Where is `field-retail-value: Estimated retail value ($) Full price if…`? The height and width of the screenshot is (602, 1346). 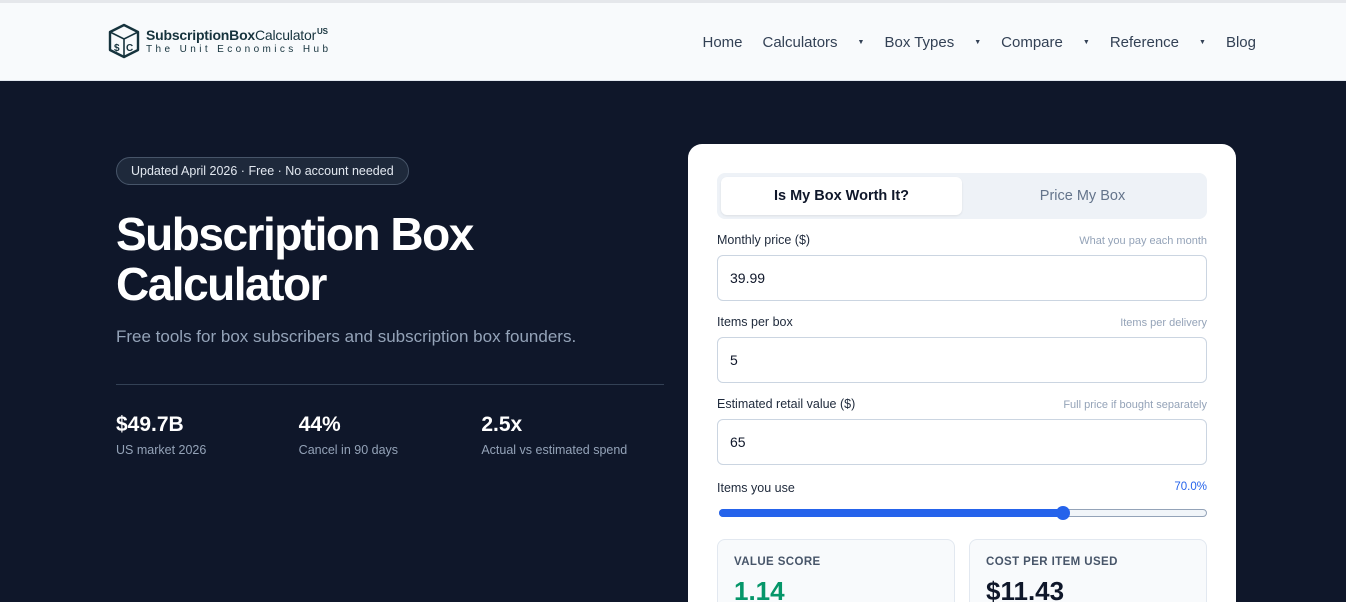 field-retail-value: Estimated retail value ($) Full price if… is located at coordinates (962, 431).